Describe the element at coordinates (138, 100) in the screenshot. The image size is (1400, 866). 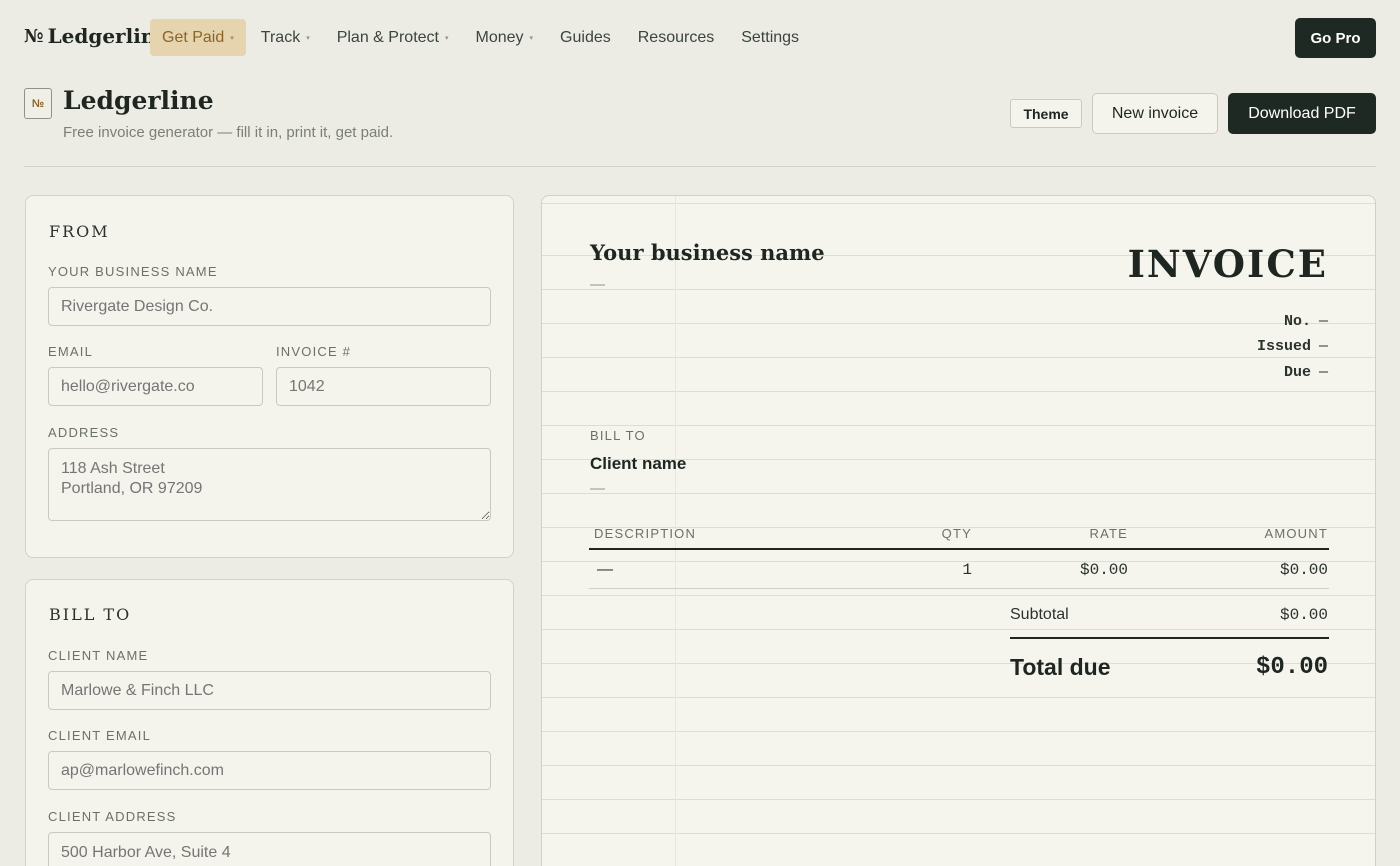
I see `page-title: Ledgerline` at that location.